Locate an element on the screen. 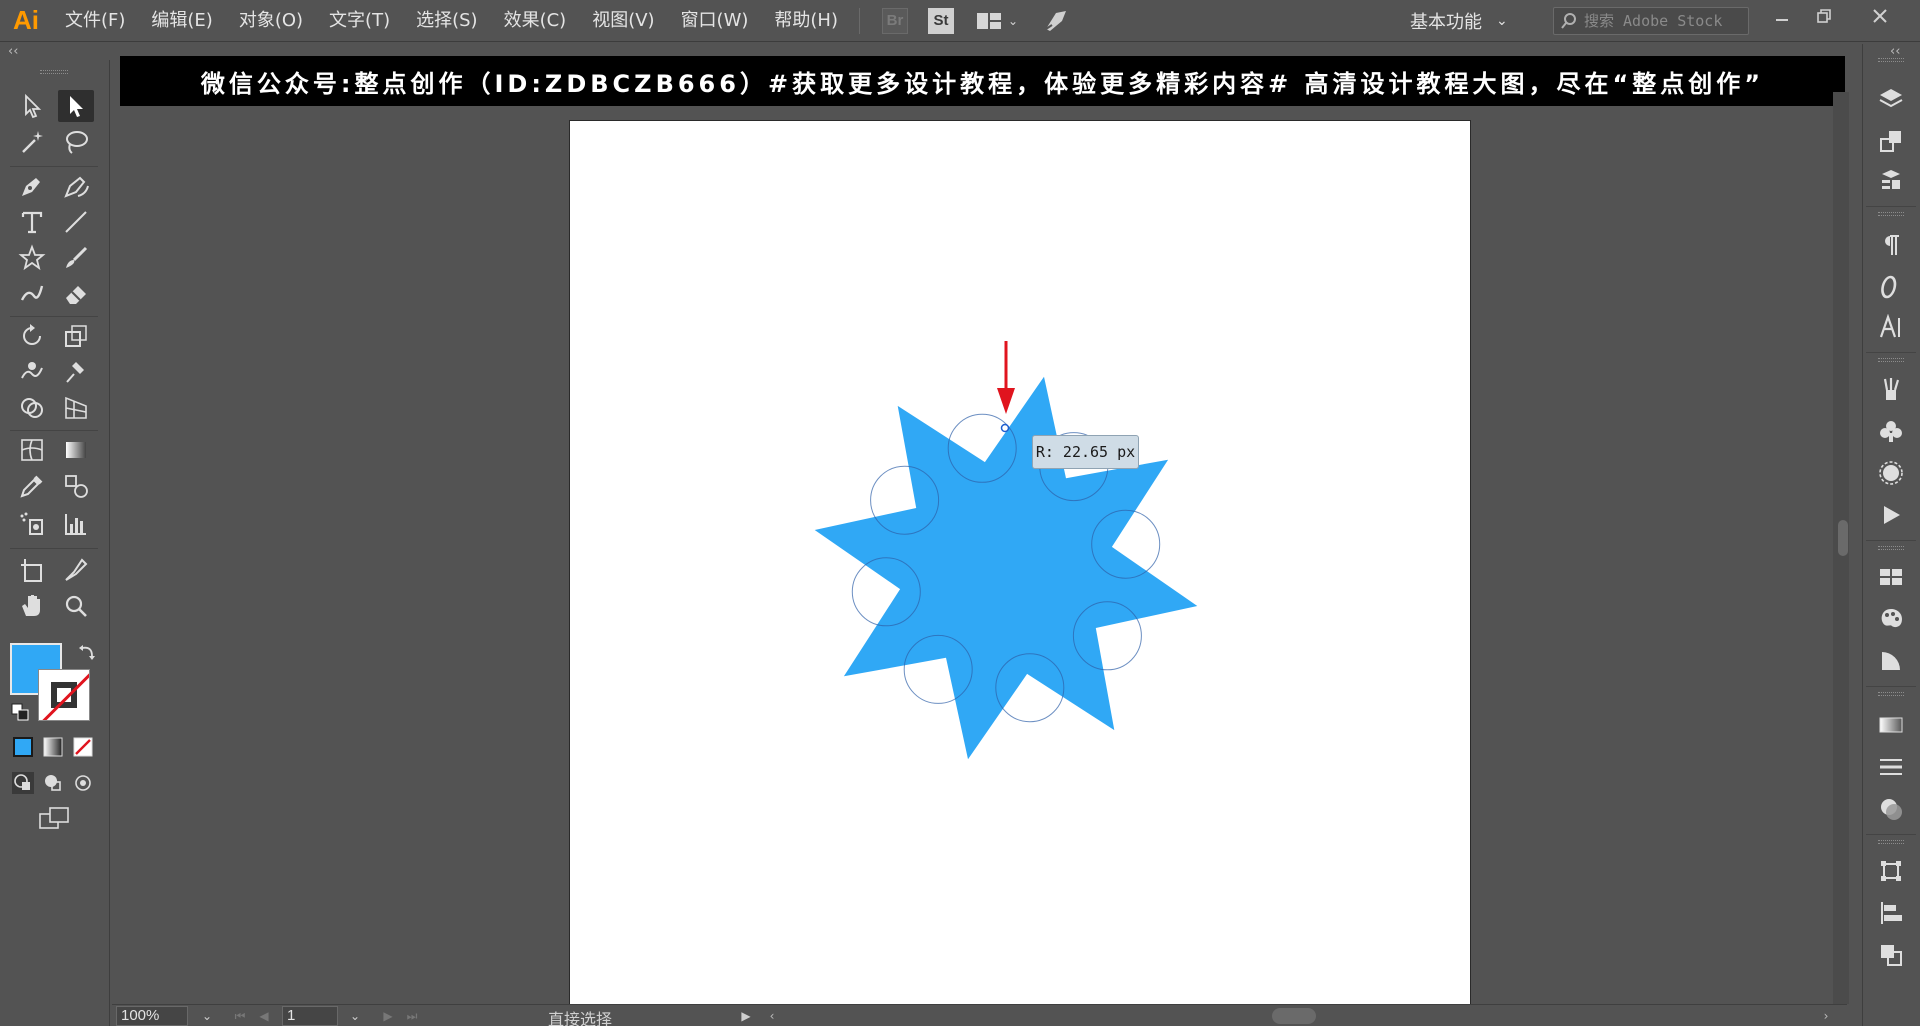 The height and width of the screenshot is (1026, 1920). bridge-button: Br is located at coordinates (895, 20).